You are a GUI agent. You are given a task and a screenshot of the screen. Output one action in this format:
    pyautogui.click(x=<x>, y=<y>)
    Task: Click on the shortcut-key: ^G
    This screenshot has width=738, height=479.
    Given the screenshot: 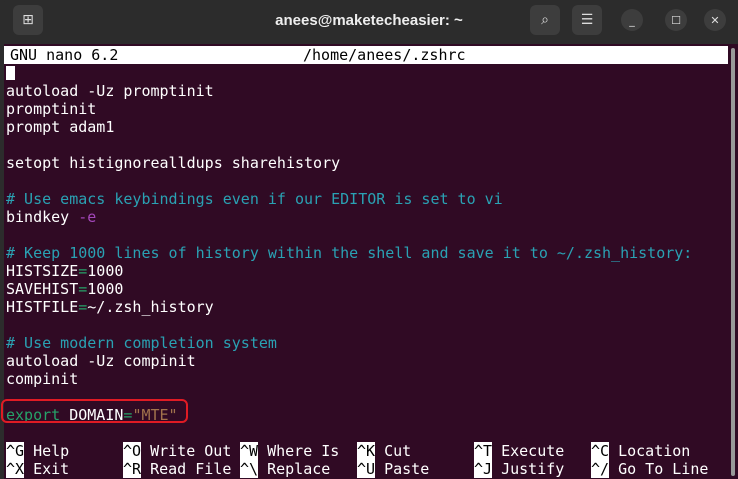 What is the action you would take?
    pyautogui.click(x=15, y=451)
    